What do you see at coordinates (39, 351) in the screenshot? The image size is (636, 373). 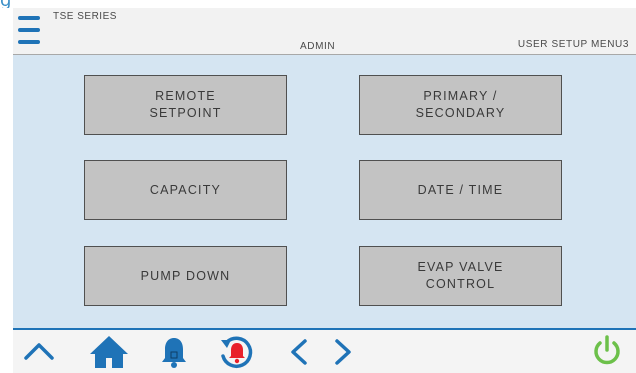 I see `chevron-up-icon` at bounding box center [39, 351].